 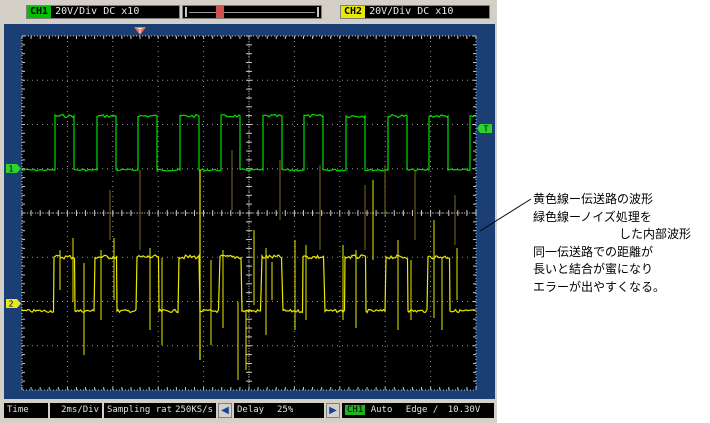 What do you see at coordinates (13, 169) in the screenshot?
I see `ch1-marker: 1` at bounding box center [13, 169].